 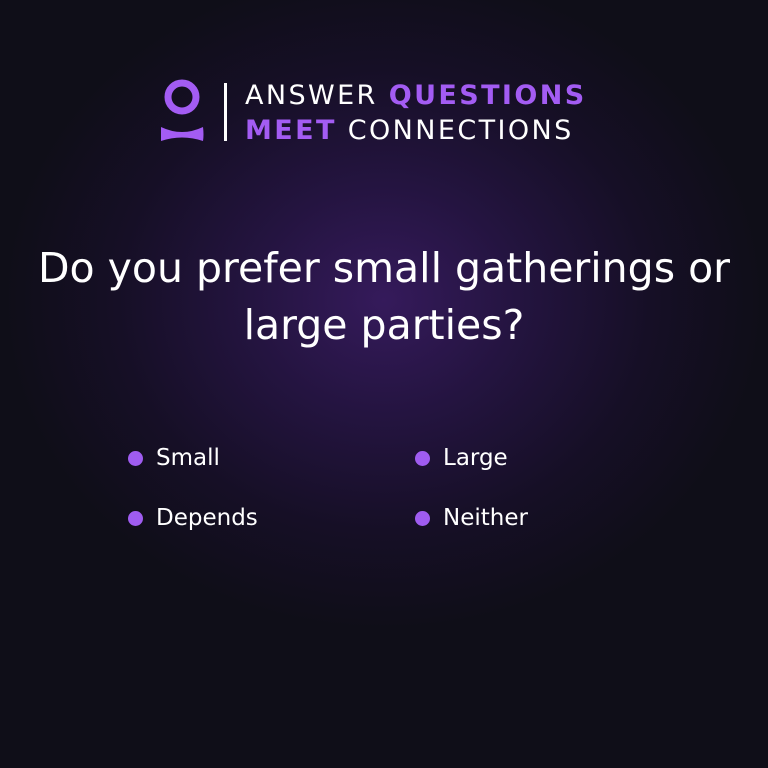 I want to click on answer-options: Small Large Depends Neither, so click(x=388, y=500).